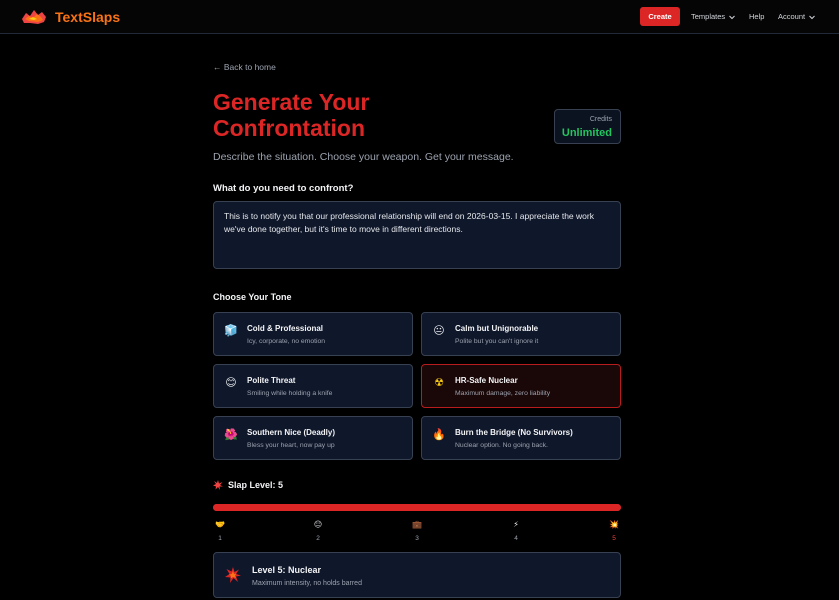 The image size is (839, 600). What do you see at coordinates (220, 538) in the screenshot?
I see `tick-number: 1` at bounding box center [220, 538].